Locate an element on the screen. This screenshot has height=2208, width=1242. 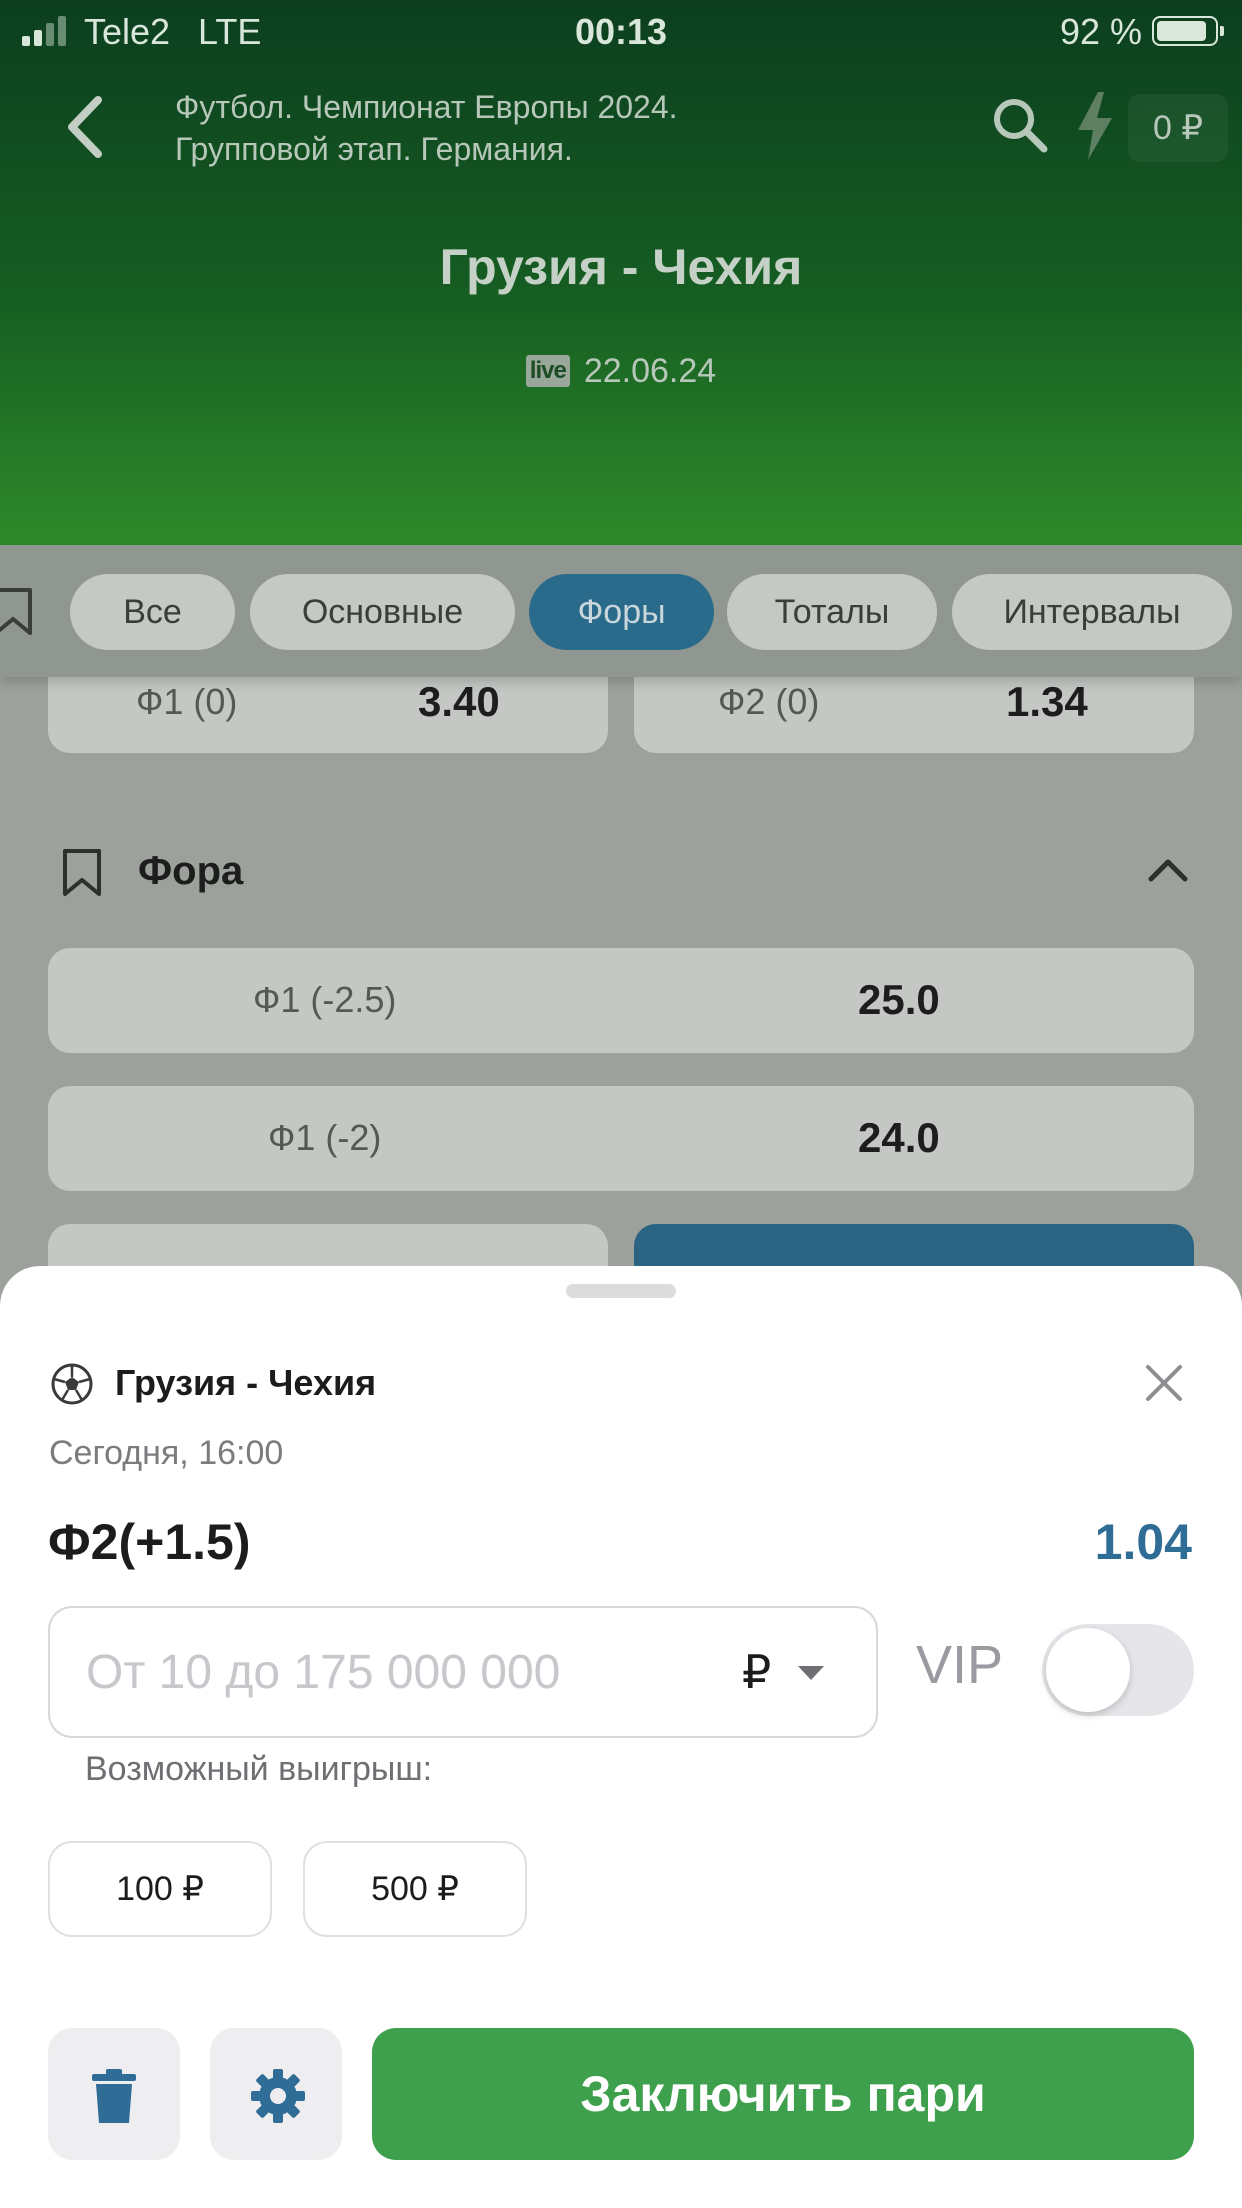
match-date-row: live 22.06.24 is located at coordinates (621, 371).